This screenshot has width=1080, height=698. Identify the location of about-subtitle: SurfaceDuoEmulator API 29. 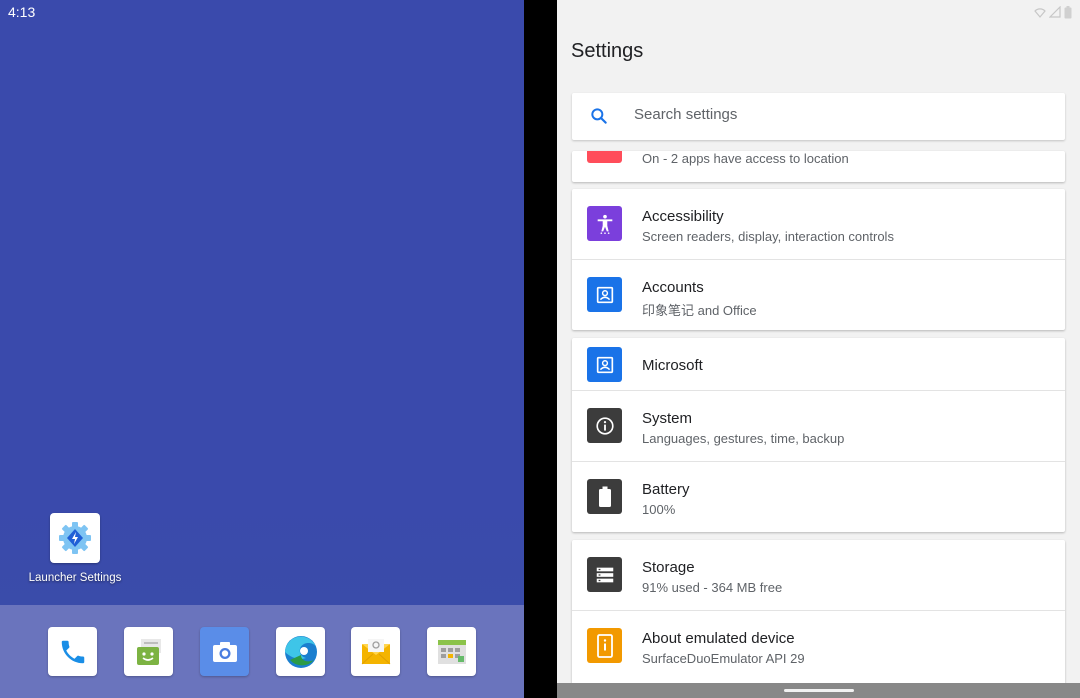
(723, 658).